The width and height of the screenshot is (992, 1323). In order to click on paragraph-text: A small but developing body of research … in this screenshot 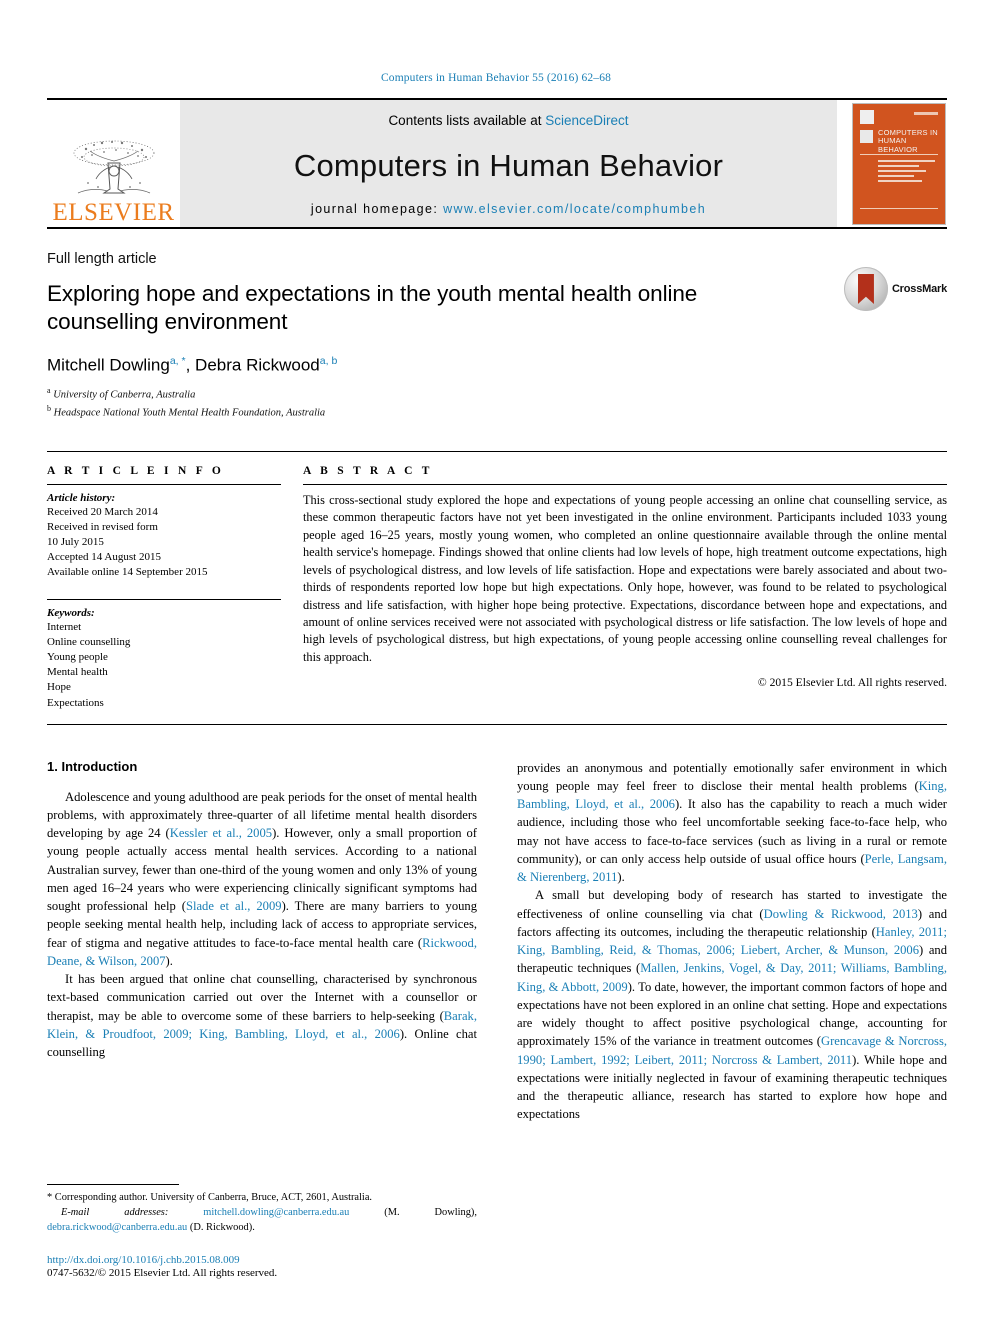, I will do `click(732, 1005)`.